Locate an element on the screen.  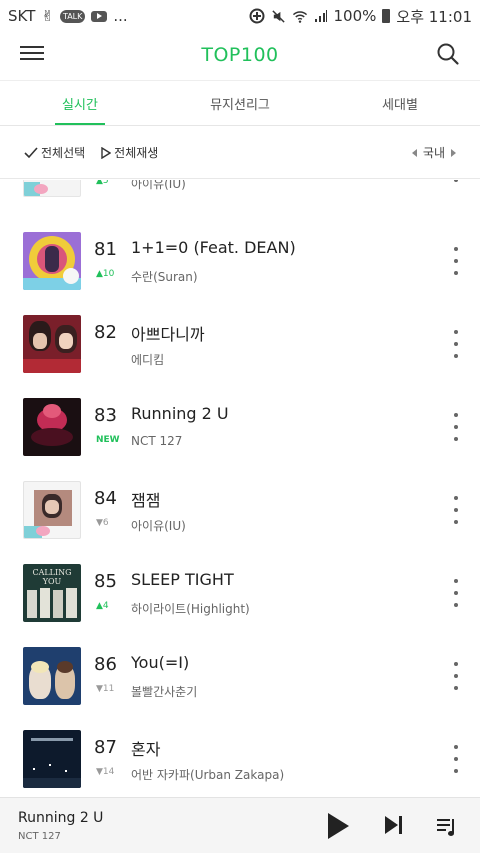
list-item: ▲5 아이유(IU) is located at coordinates (240, 195).